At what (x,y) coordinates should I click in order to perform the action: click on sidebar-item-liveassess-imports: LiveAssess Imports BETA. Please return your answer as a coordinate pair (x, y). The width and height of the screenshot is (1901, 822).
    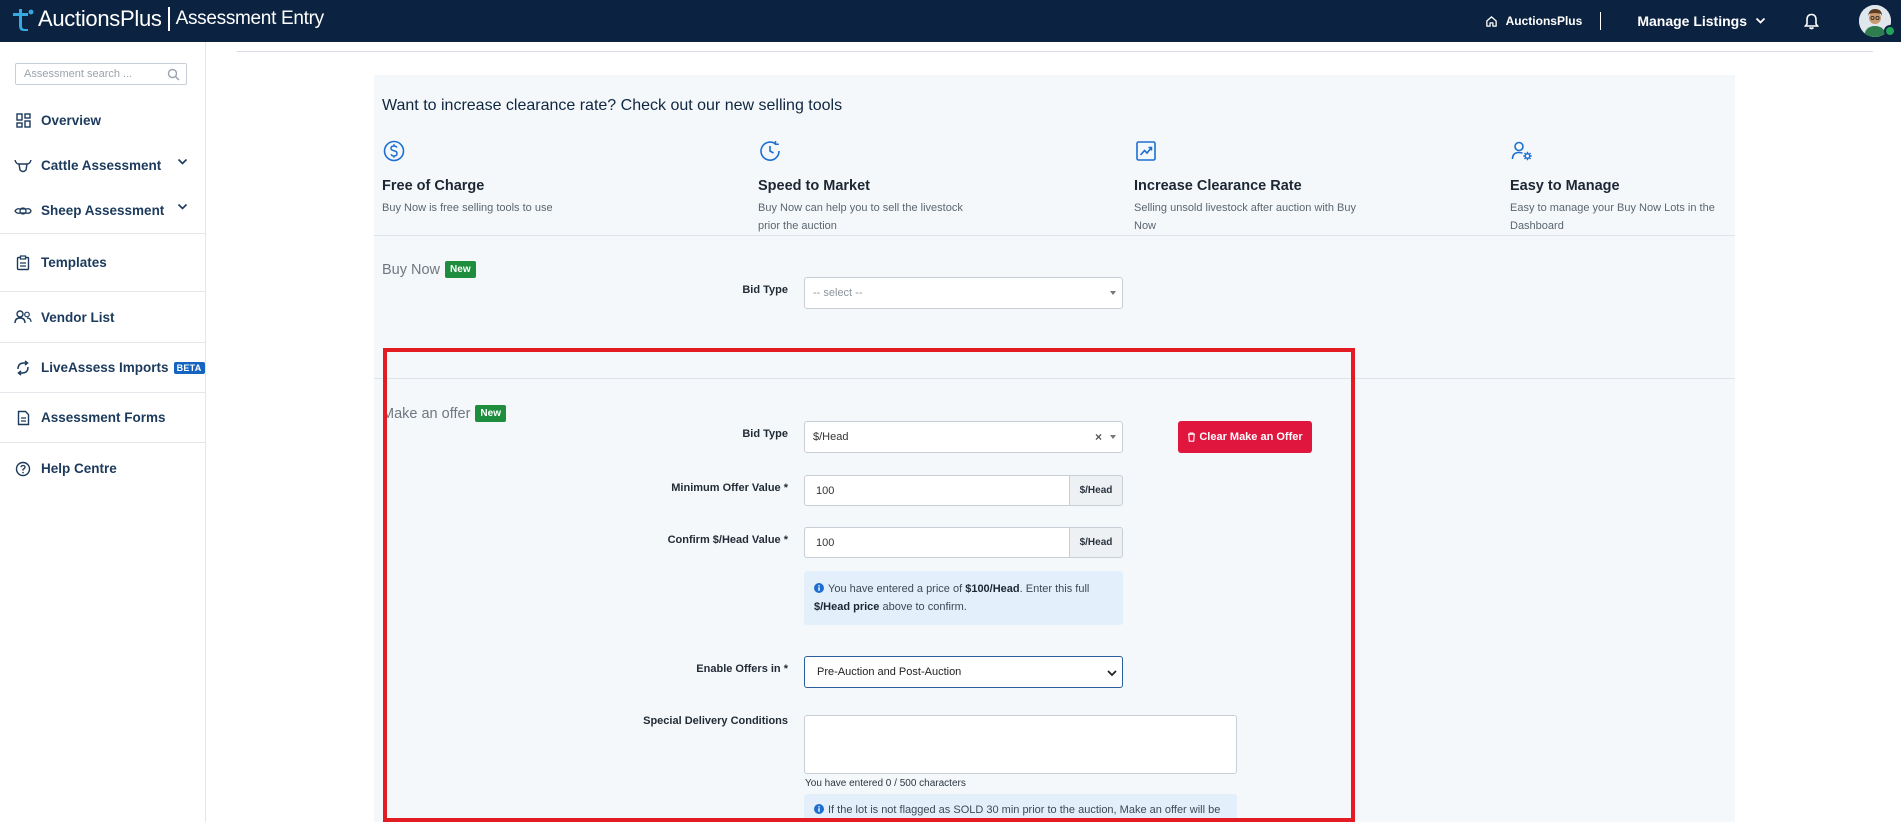
    Looking at the image, I should click on (103, 367).